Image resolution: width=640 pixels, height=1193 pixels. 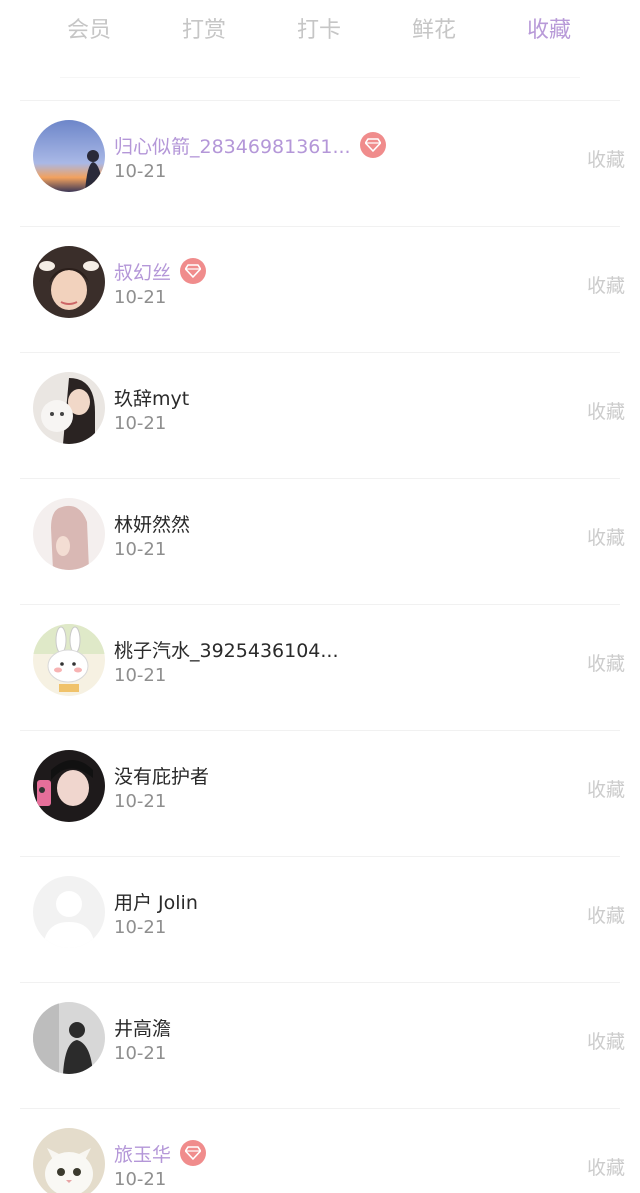 I want to click on user-name: 林妍然然, so click(x=152, y=523).